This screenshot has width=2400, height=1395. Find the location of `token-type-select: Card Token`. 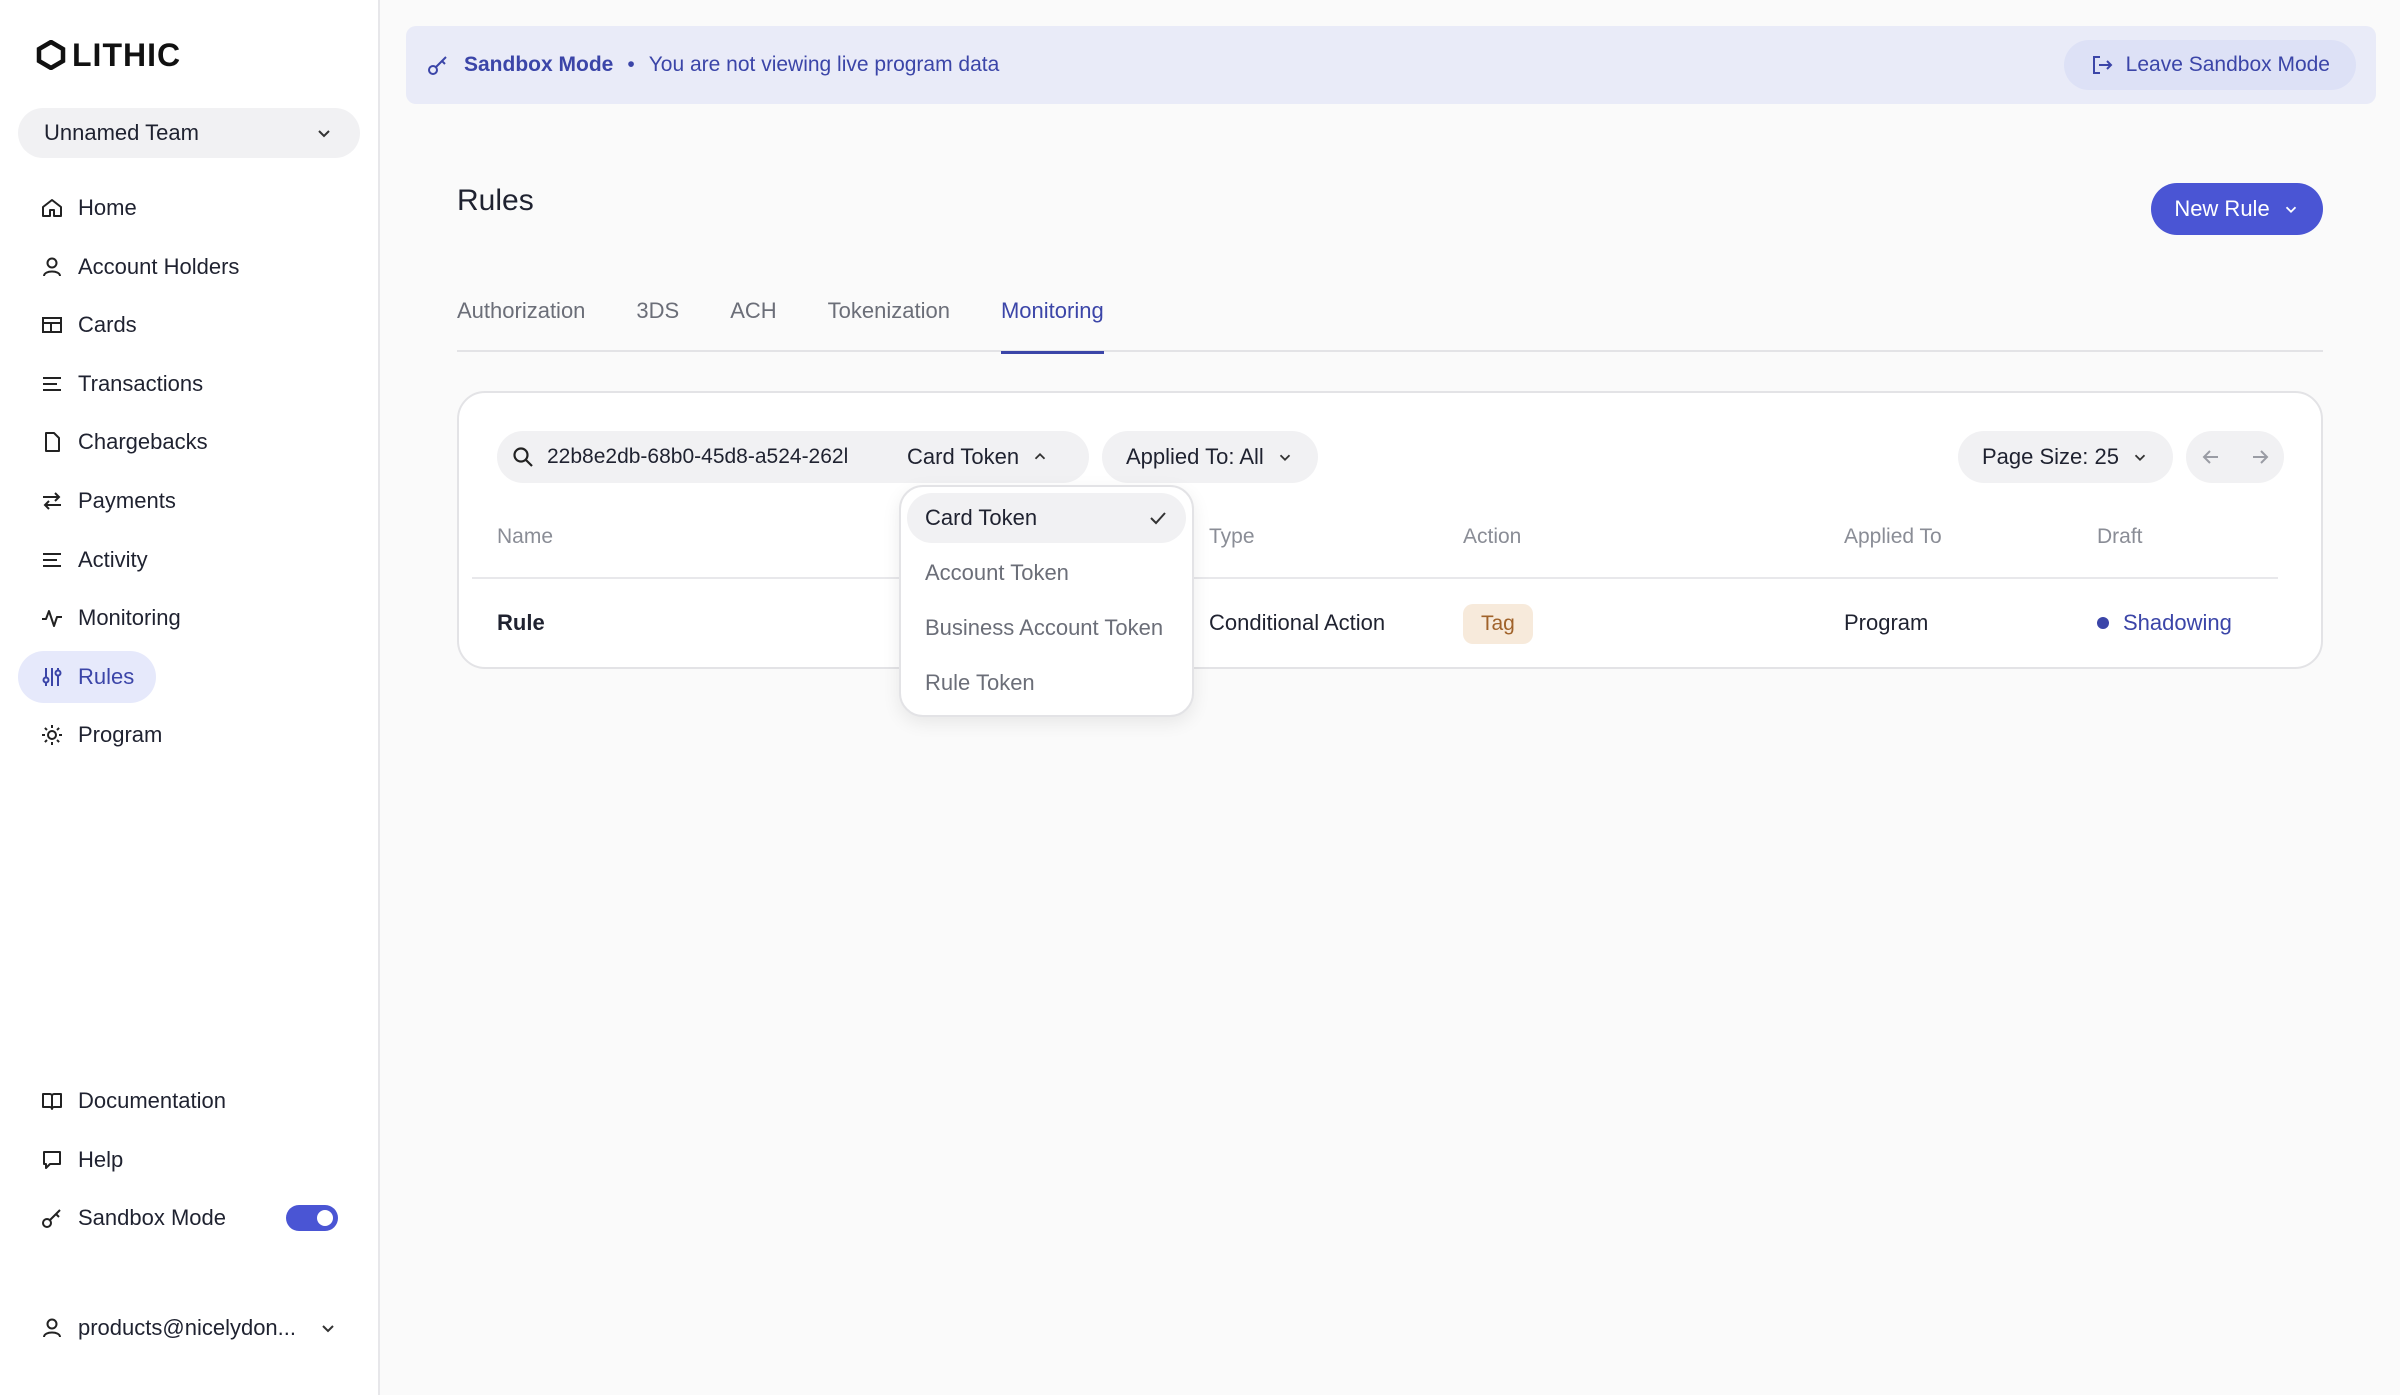

token-type-select: Card Token is located at coordinates (978, 457).